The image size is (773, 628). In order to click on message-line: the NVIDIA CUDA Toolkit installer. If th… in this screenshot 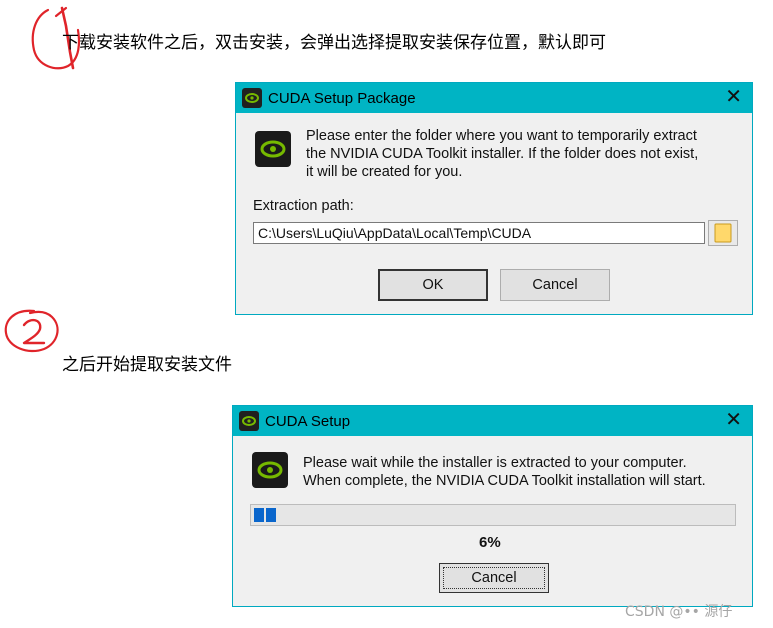, I will do `click(502, 154)`.